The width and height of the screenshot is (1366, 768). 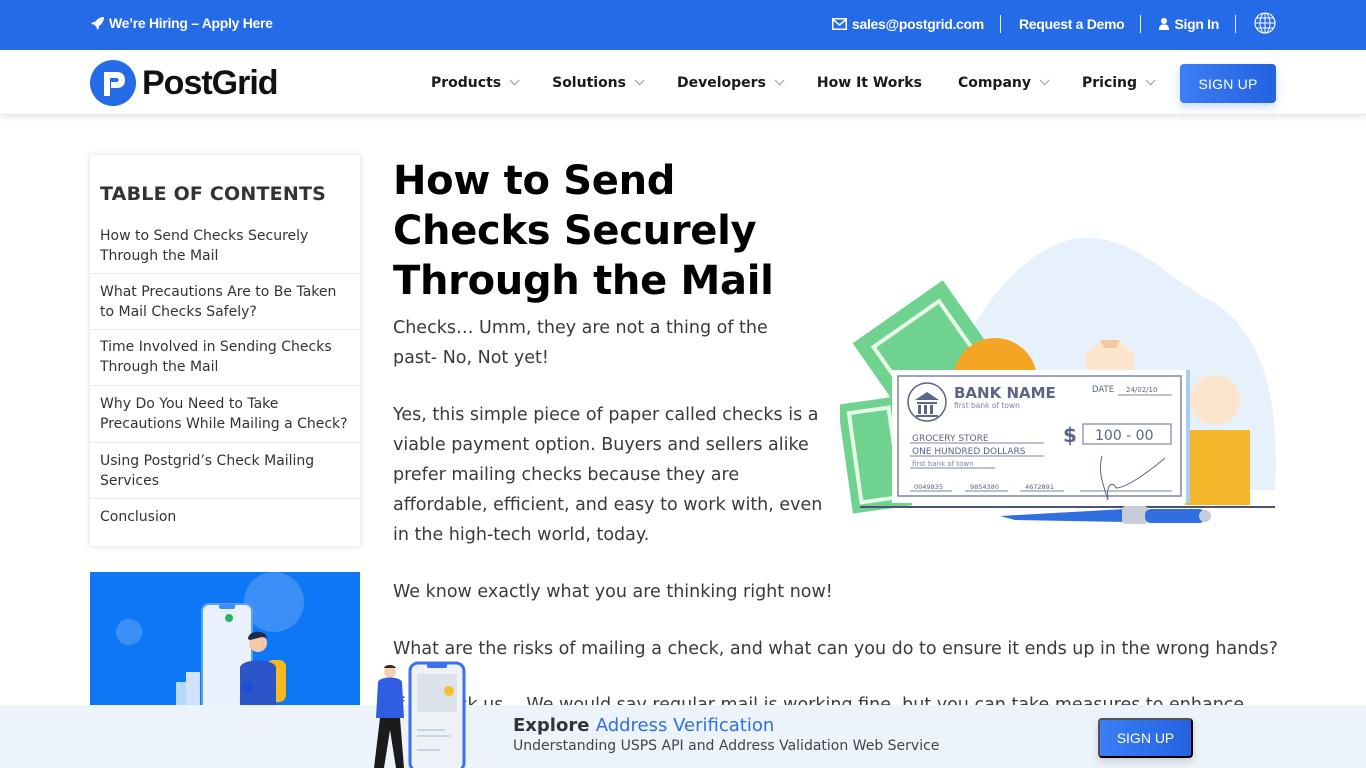 I want to click on toc-item: Using Postgrid’s Check Mailing Services, so click(x=225, y=471).